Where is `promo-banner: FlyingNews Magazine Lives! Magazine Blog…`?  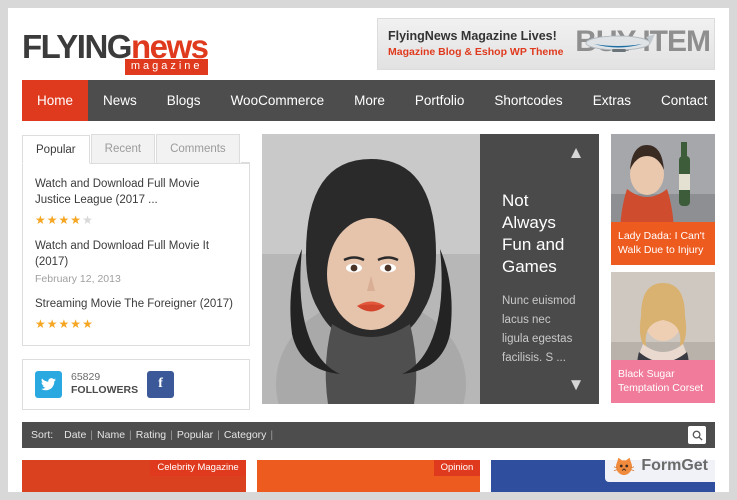
promo-banner: FlyingNews Magazine Lives! Magazine Blog… is located at coordinates (546, 44).